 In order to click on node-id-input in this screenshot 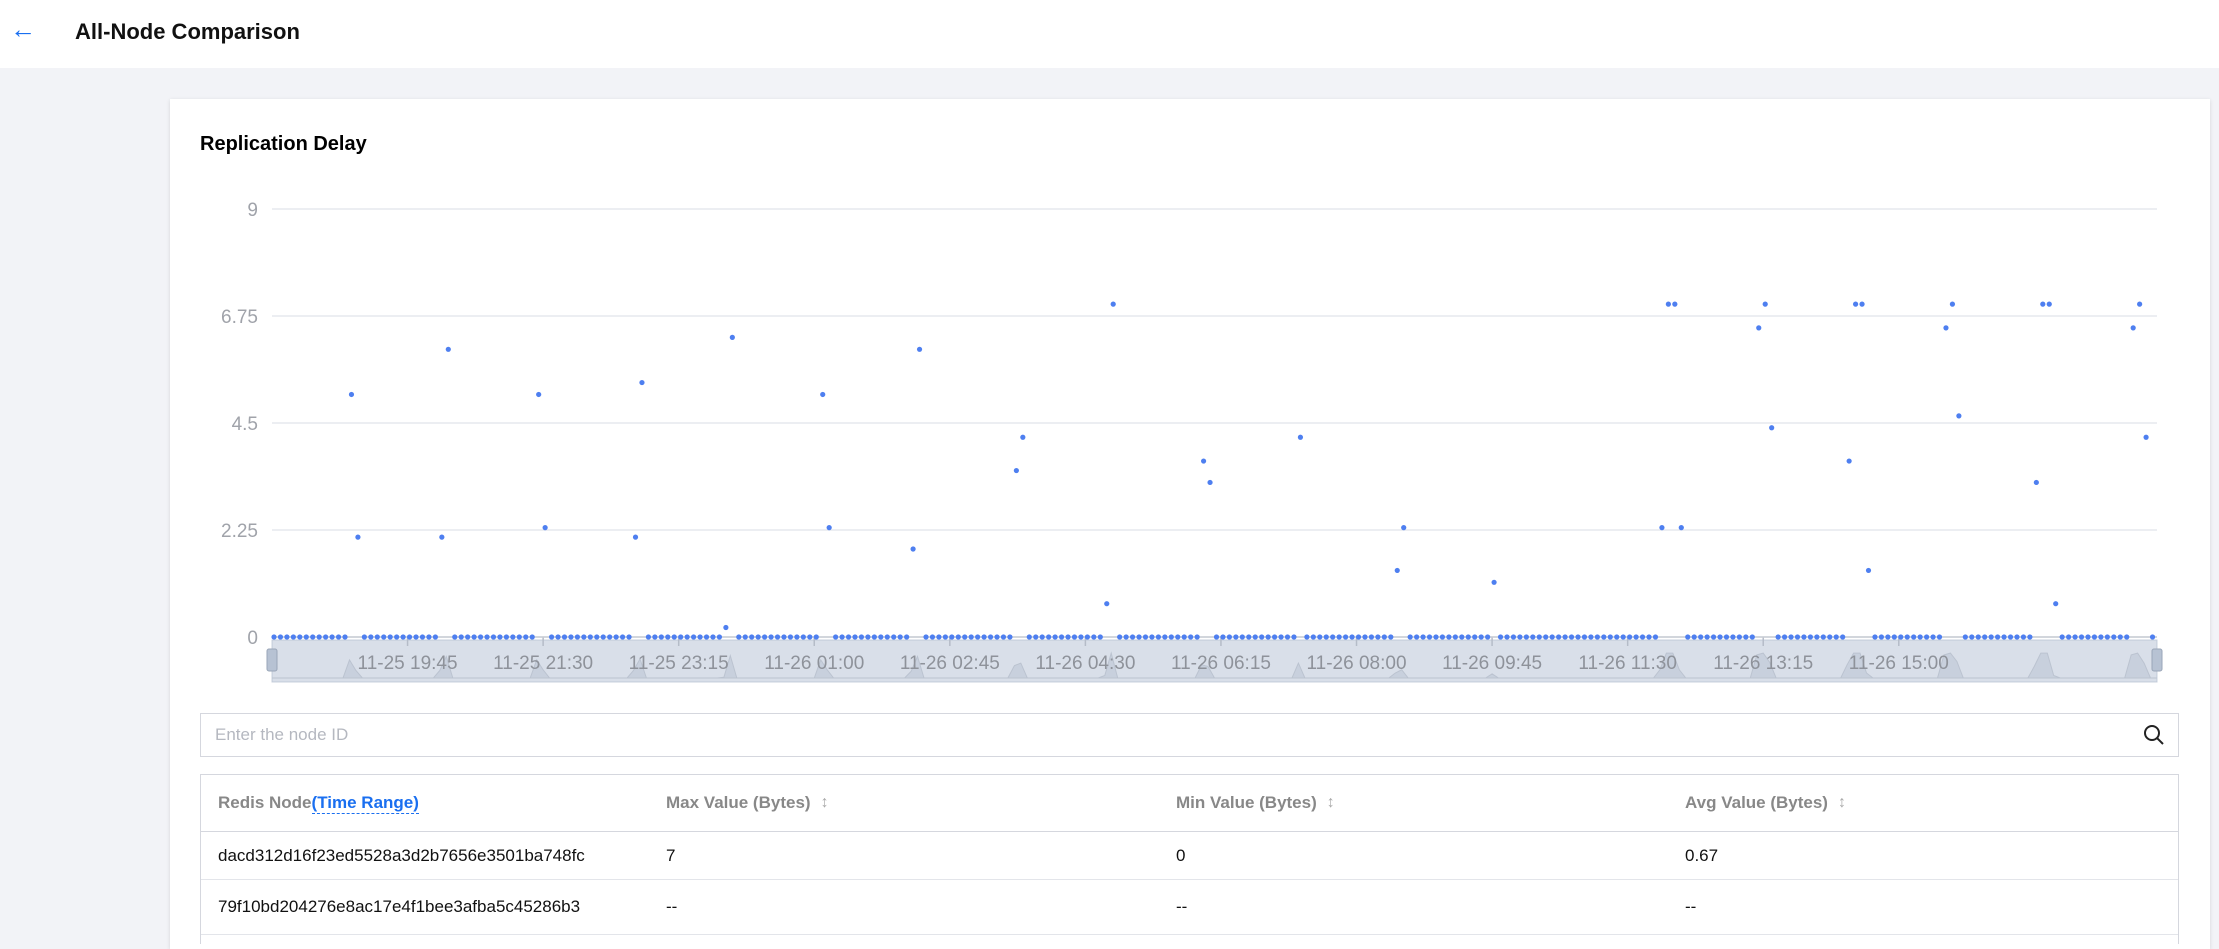, I will do `click(1151, 735)`.